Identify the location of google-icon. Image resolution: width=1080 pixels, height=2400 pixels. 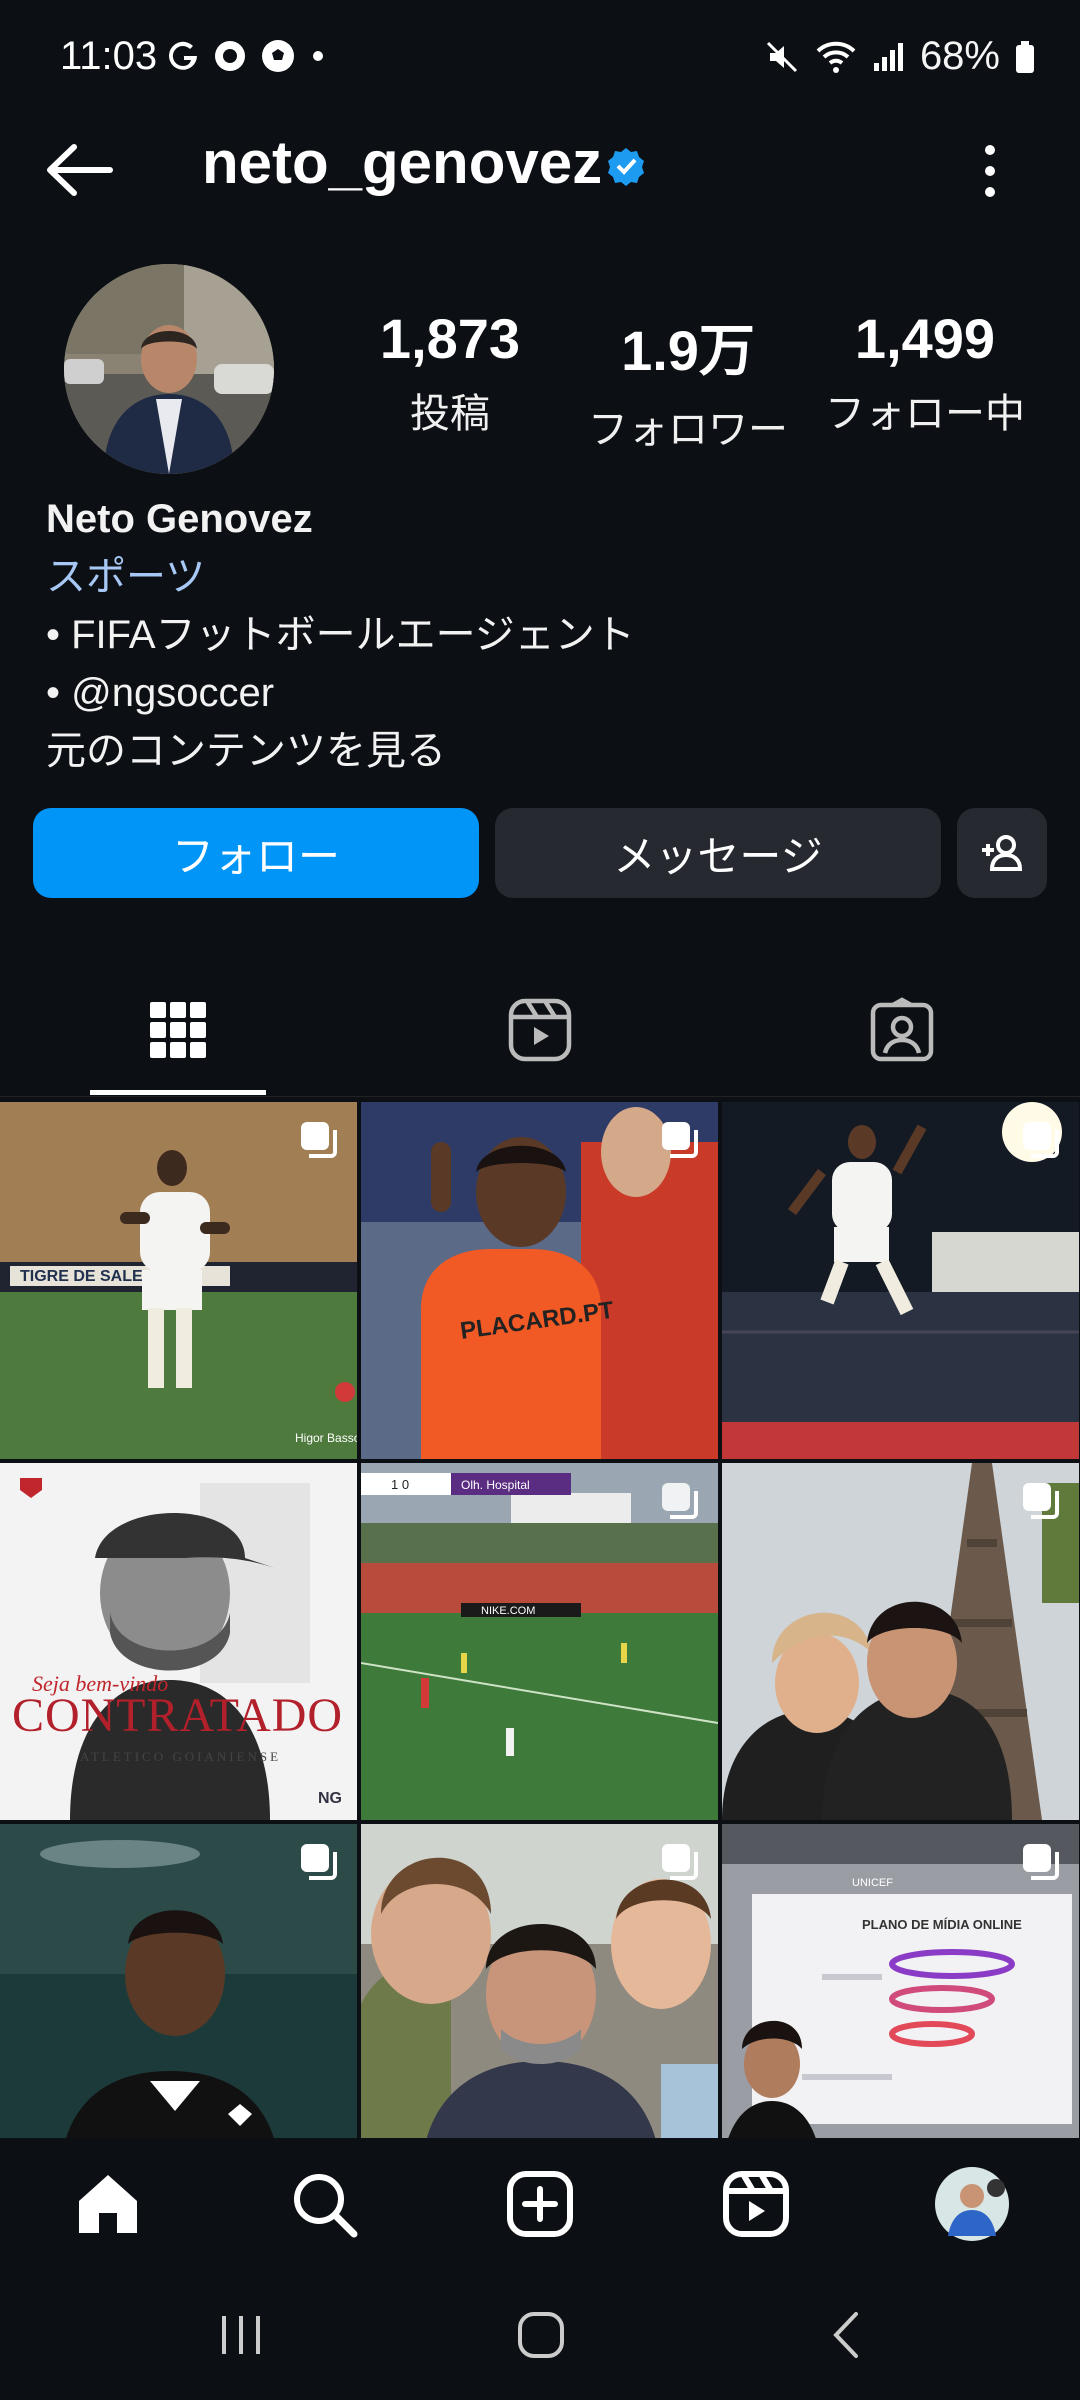
(183, 55).